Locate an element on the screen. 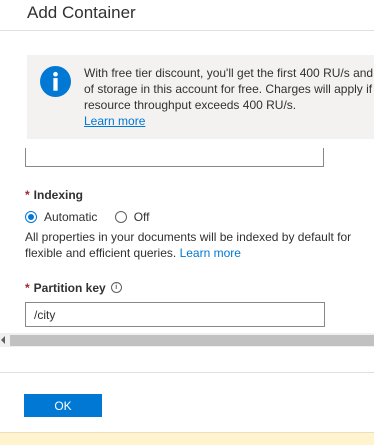 The width and height of the screenshot is (374, 445). partition-key-label: * Partition key i is located at coordinates (73, 288).